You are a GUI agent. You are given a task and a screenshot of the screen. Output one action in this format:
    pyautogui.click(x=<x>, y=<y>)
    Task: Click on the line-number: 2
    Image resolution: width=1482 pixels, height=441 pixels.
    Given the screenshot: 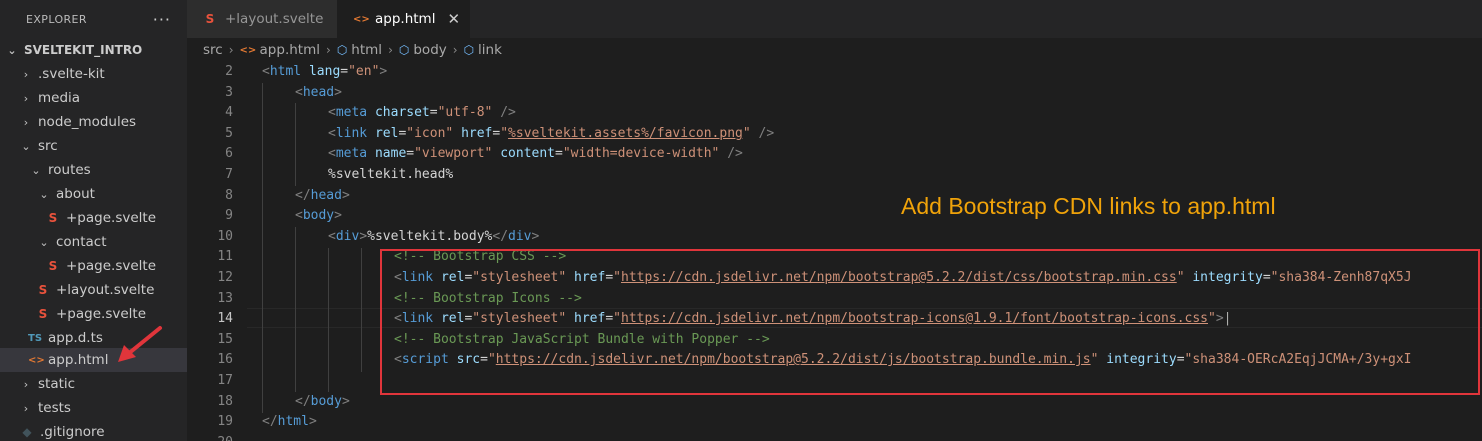 What is the action you would take?
    pyautogui.click(x=229, y=71)
    